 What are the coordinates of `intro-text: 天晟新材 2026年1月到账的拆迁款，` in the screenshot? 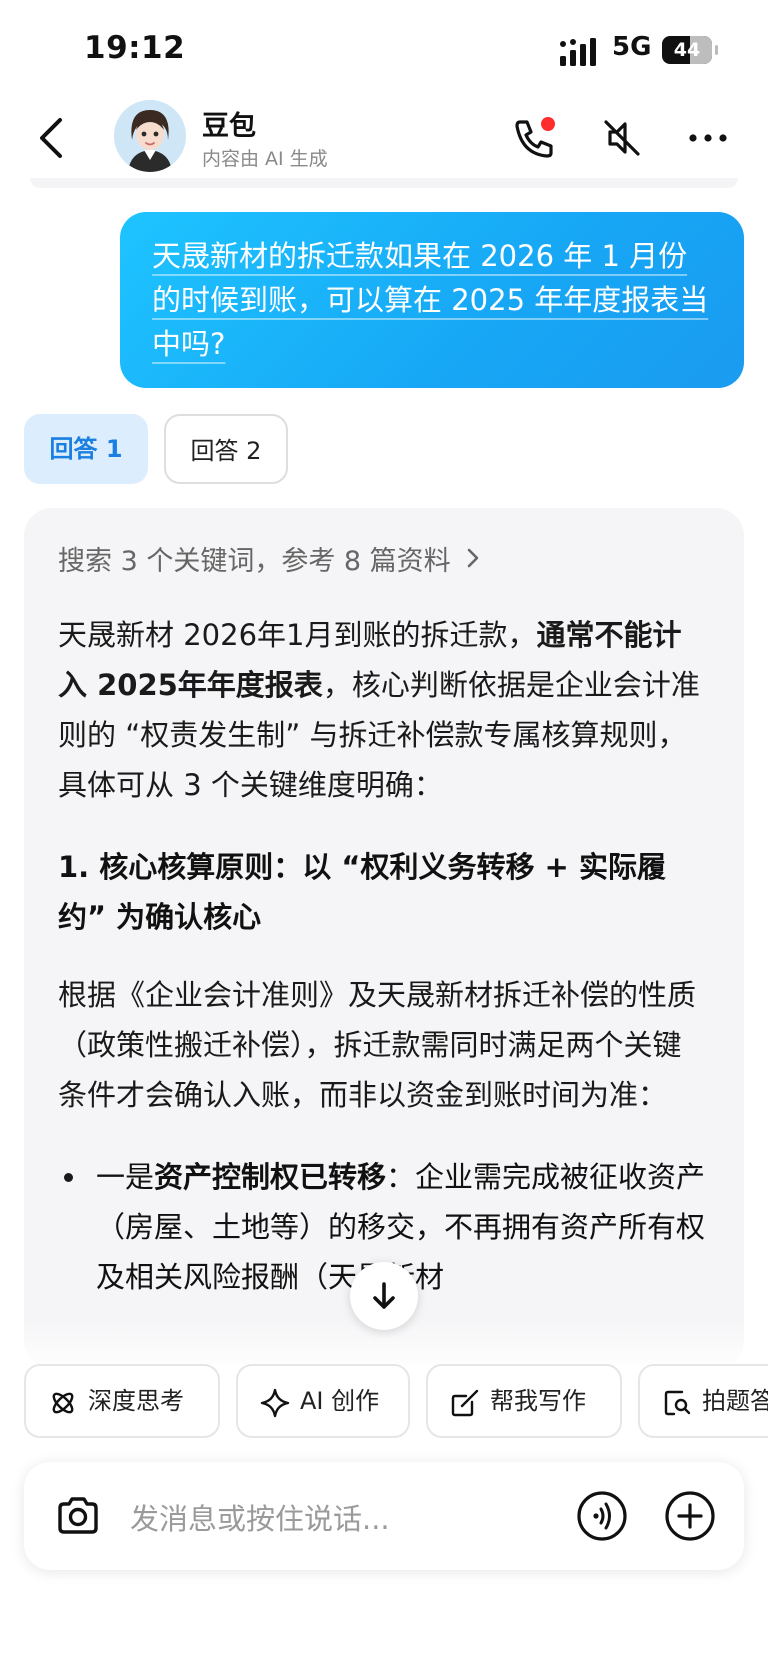 It's located at (297, 635).